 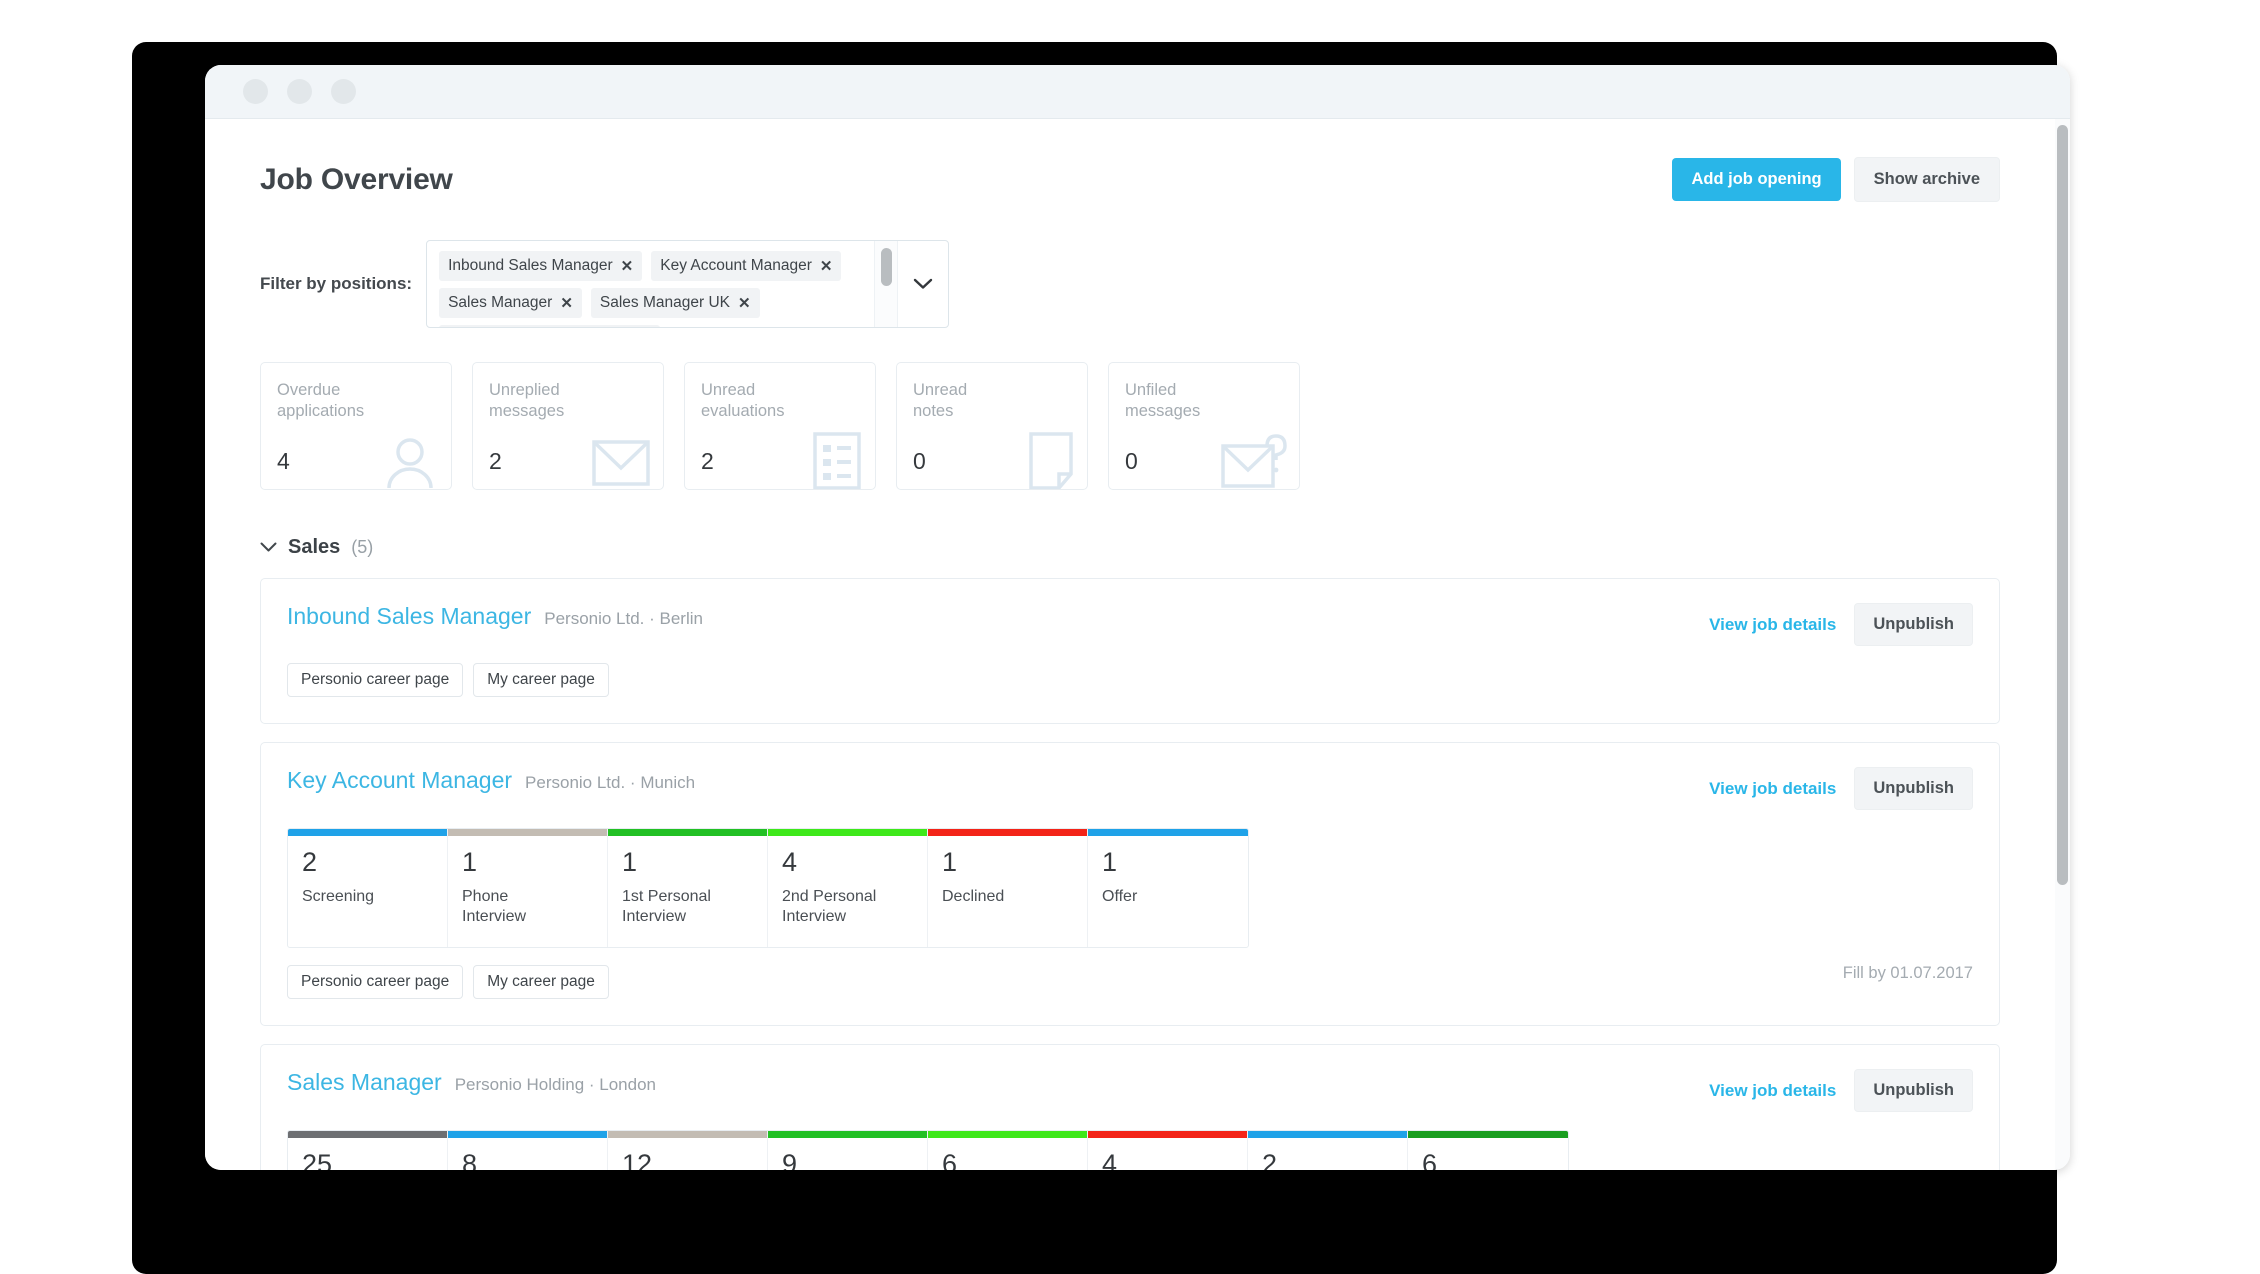 I want to click on pipeline-stage: 1 Declined, so click(x=1008, y=888).